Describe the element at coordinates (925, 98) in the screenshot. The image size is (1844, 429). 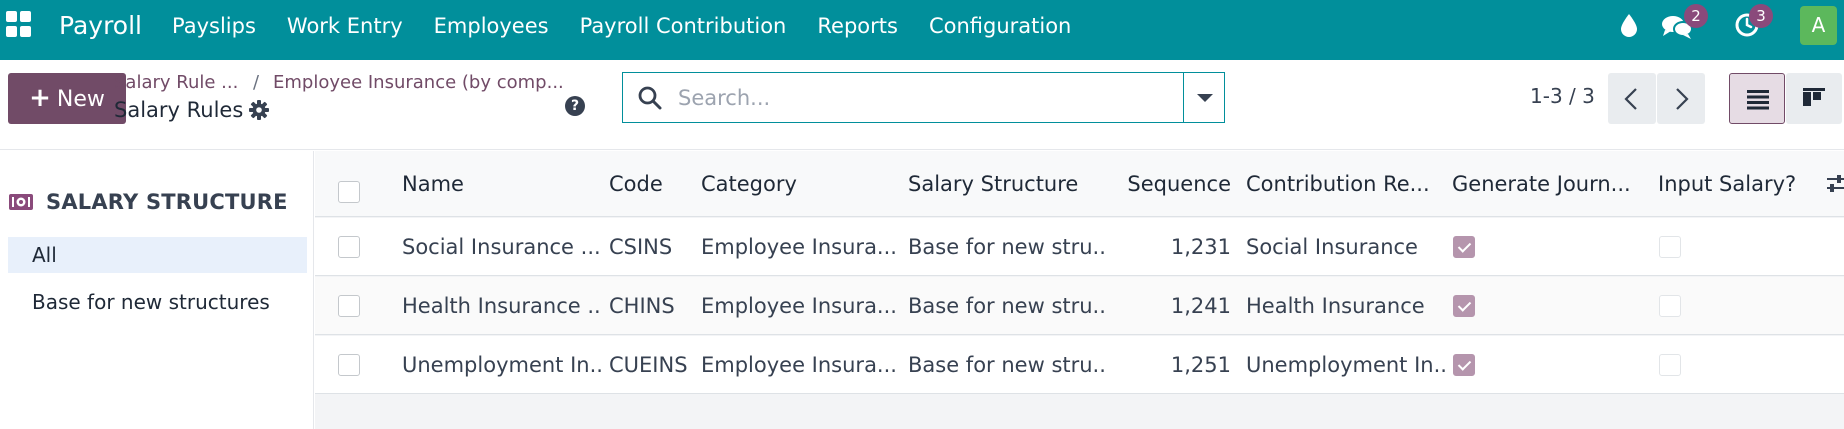
I see `search-input` at that location.